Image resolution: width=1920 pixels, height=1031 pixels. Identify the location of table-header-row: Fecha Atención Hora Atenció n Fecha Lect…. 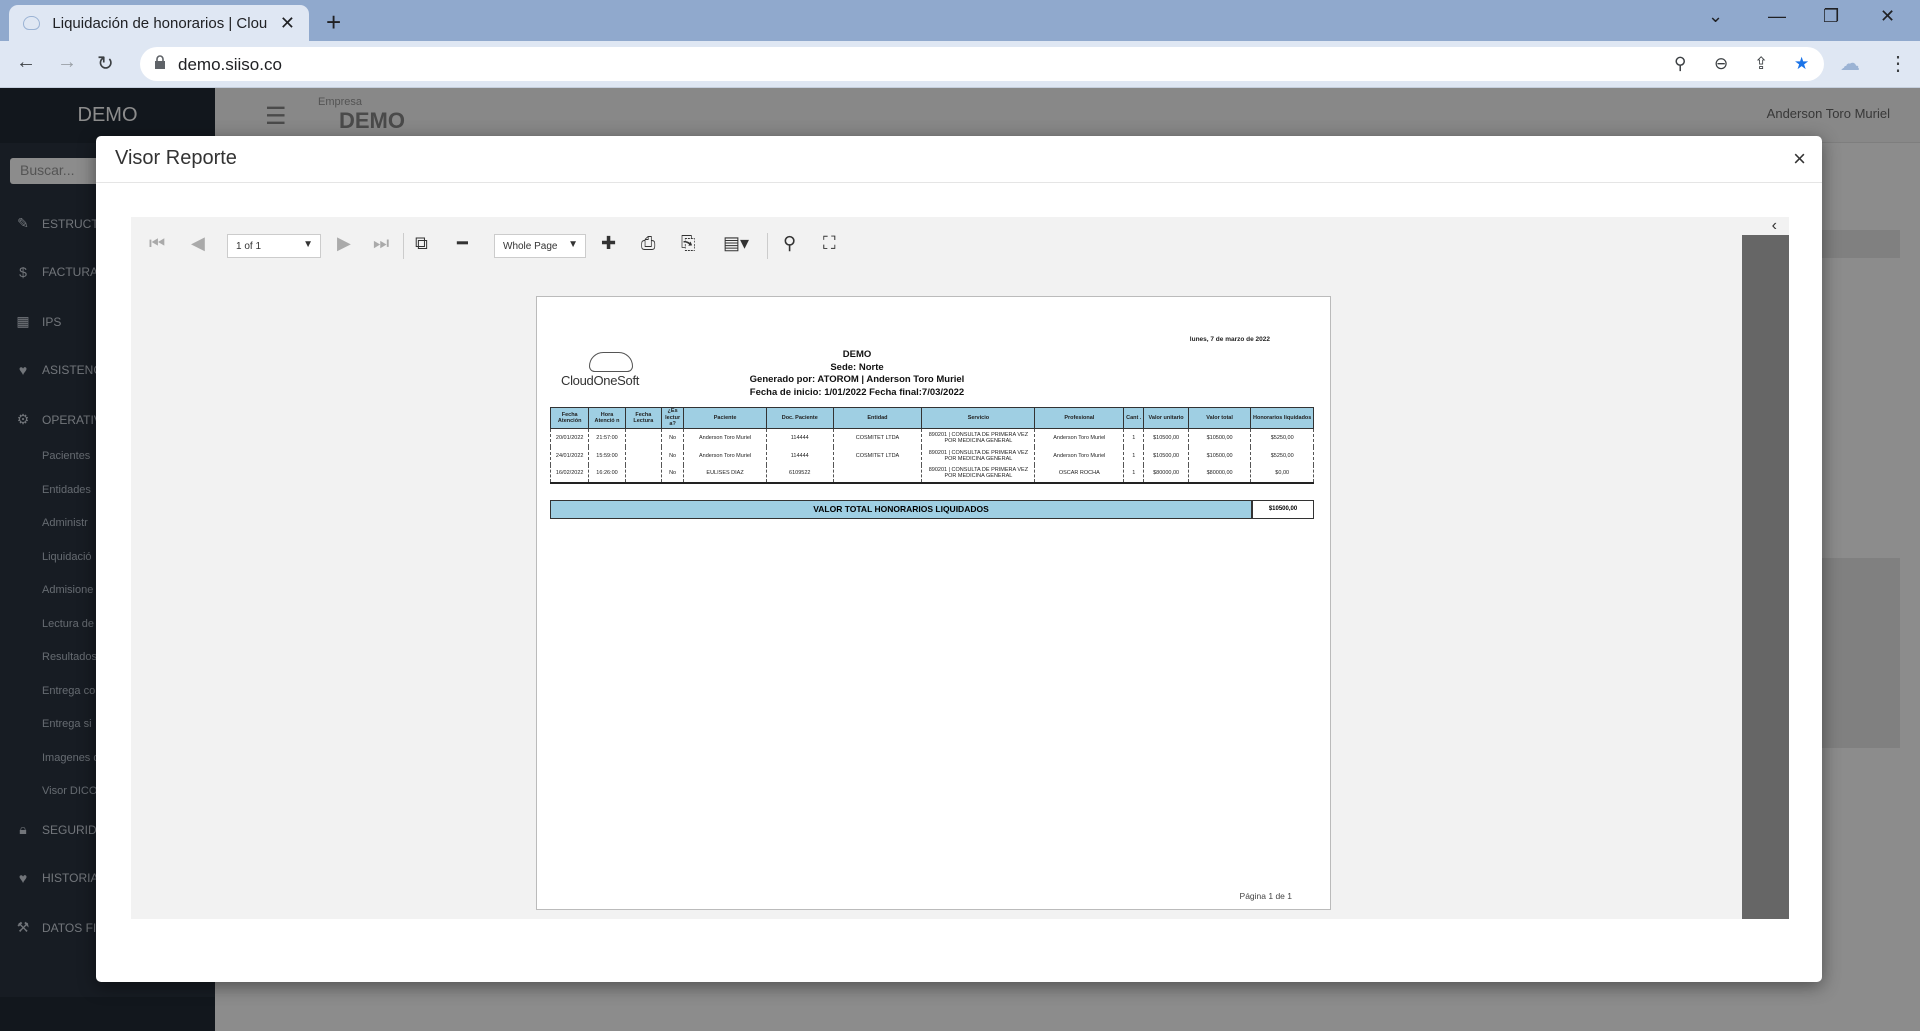
(931, 418).